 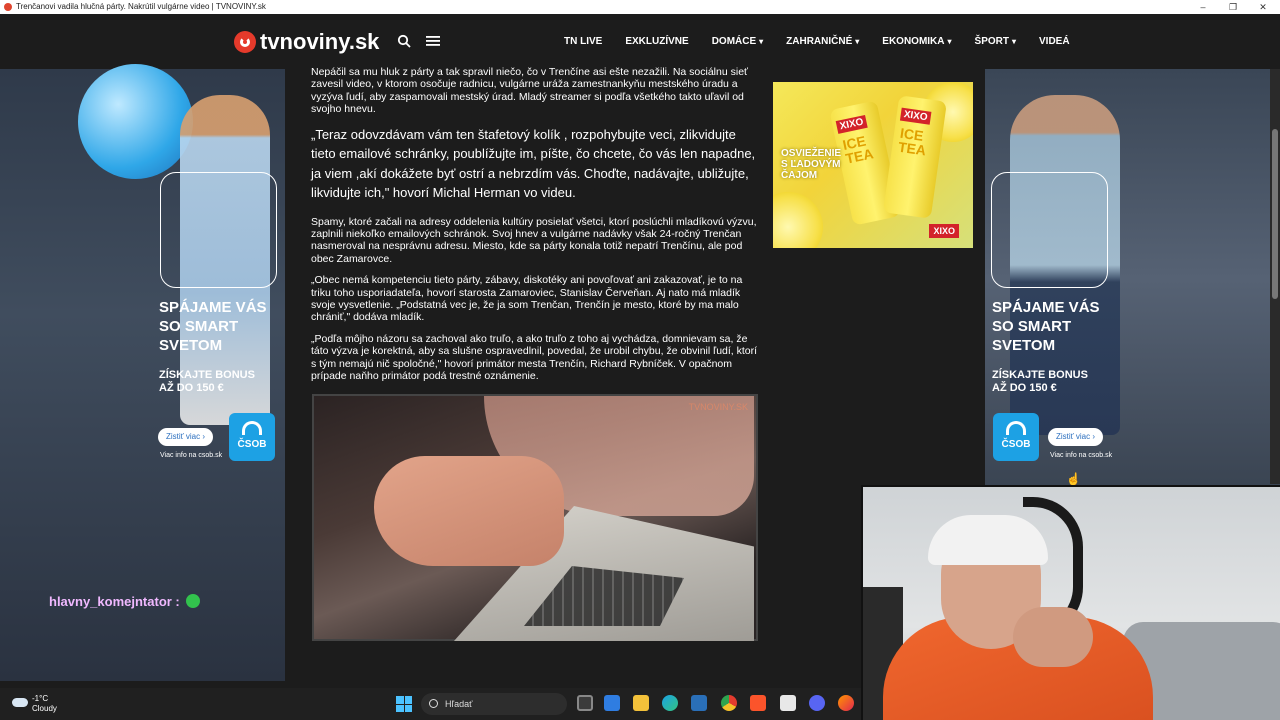 I want to click on video-frame-hand, so click(x=469, y=511).